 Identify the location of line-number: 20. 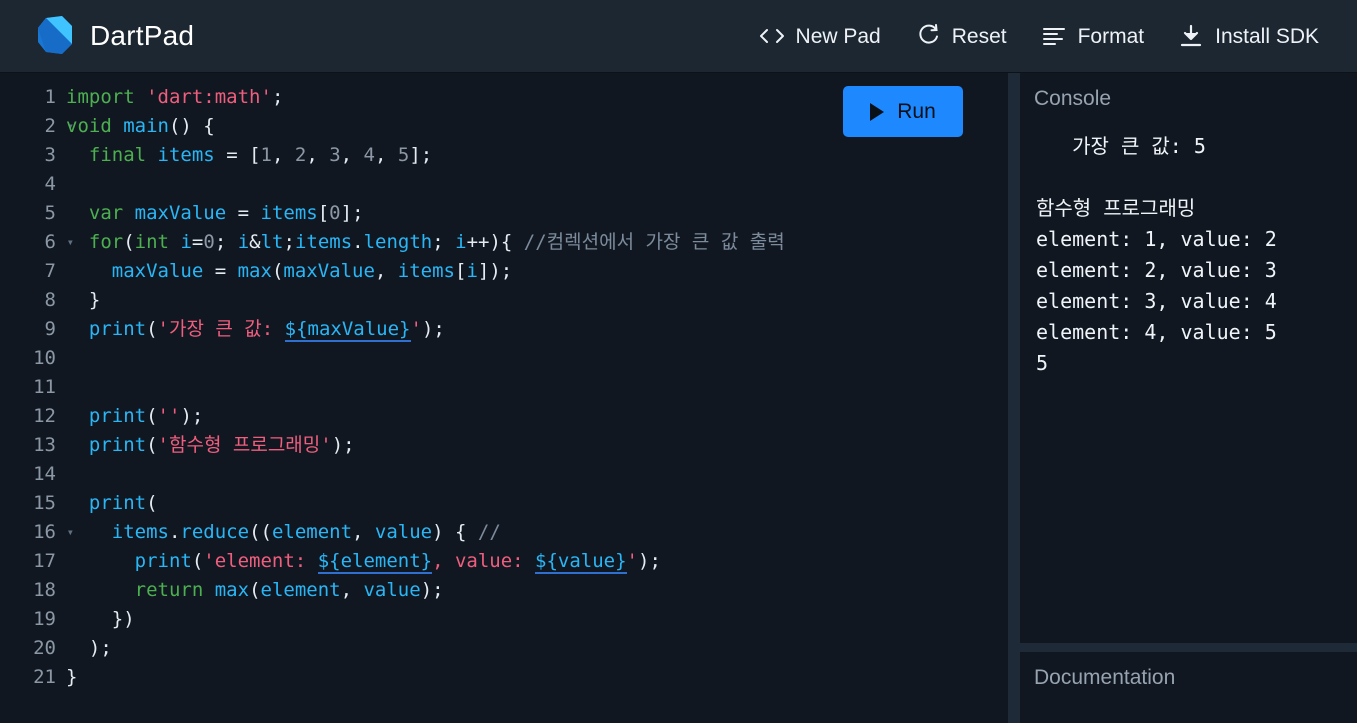
(44, 648).